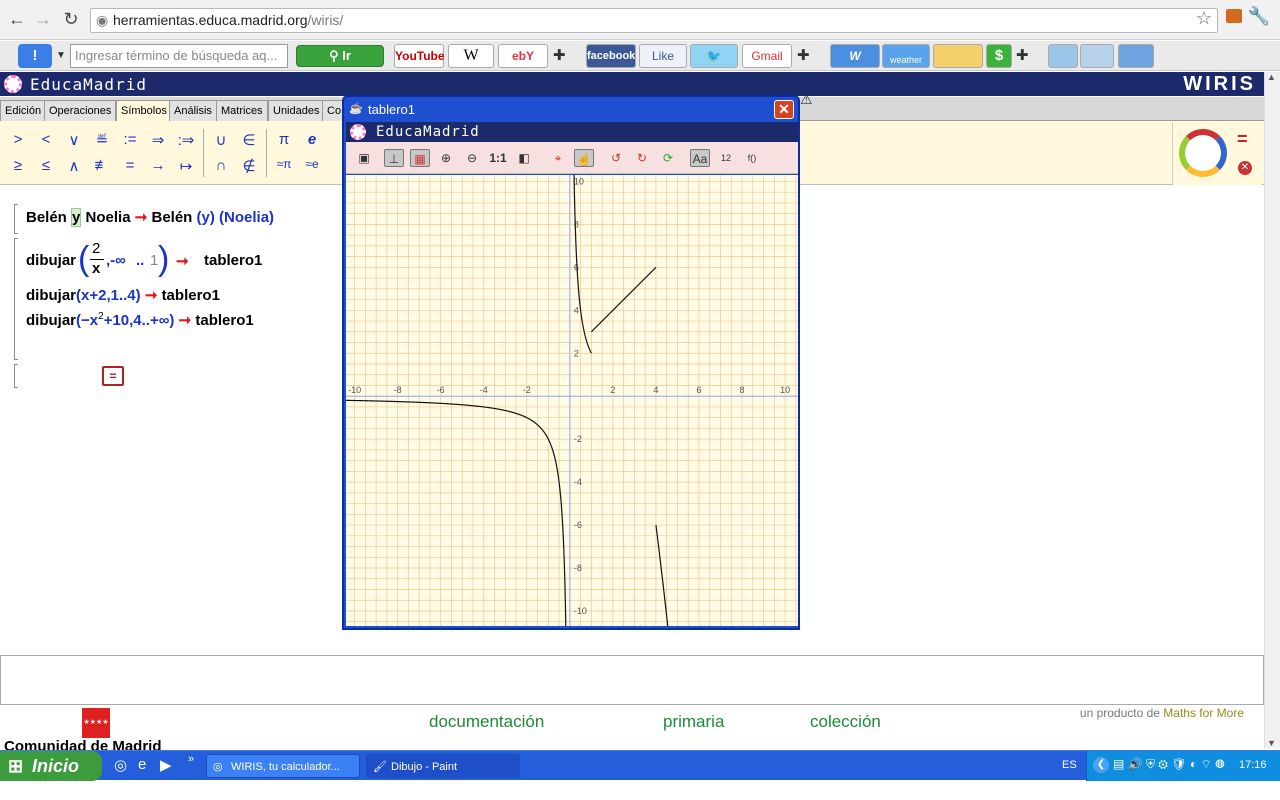 This screenshot has width=1280, height=800. Describe the element at coordinates (186, 166) in the screenshot. I see `symbol-mapsto: ↦` at that location.